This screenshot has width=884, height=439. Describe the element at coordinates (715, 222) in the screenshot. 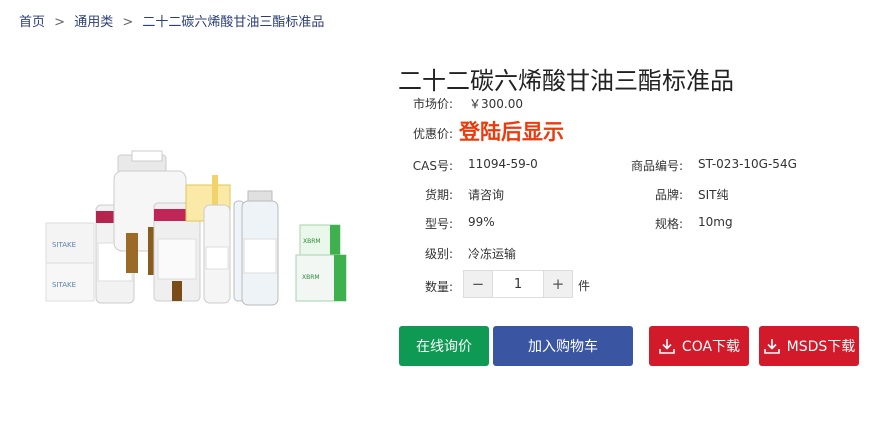

I see `spec-value: 10mg` at that location.